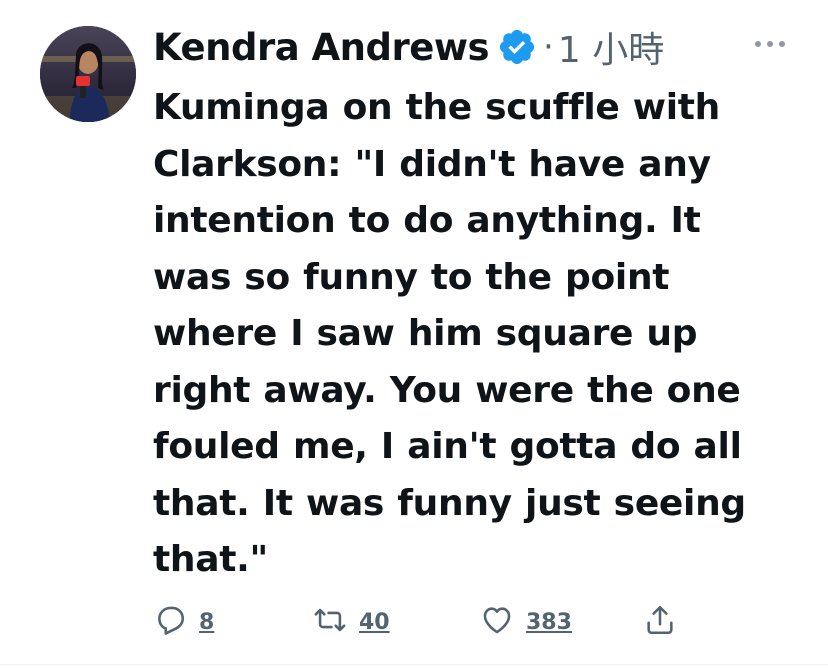 Image resolution: width=828 pixels, height=668 pixels. I want to click on like-count: 383, so click(549, 622).